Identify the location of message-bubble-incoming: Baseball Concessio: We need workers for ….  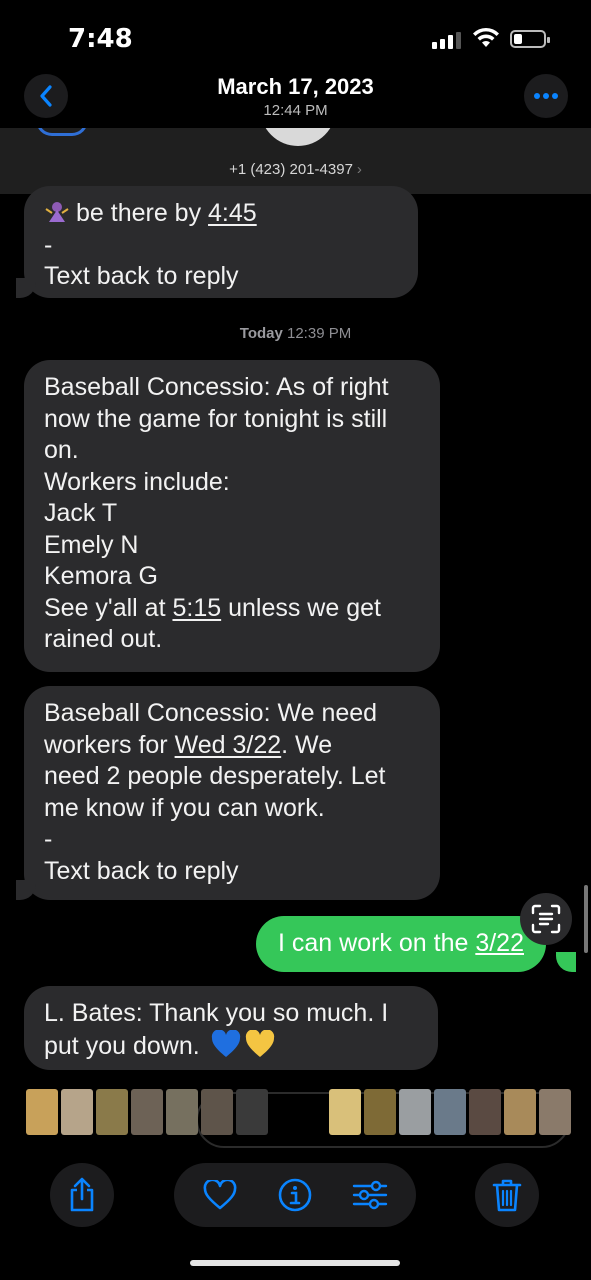
(232, 793).